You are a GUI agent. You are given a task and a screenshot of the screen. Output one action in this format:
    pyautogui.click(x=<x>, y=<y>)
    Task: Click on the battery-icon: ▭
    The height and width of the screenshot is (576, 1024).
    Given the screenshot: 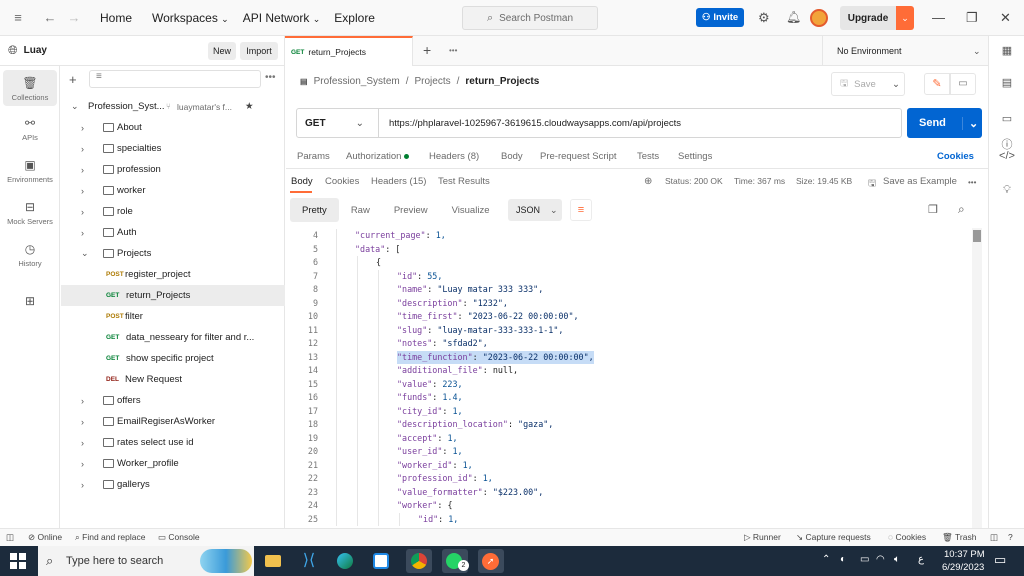 What is the action you would take?
    pyautogui.click(x=864, y=559)
    